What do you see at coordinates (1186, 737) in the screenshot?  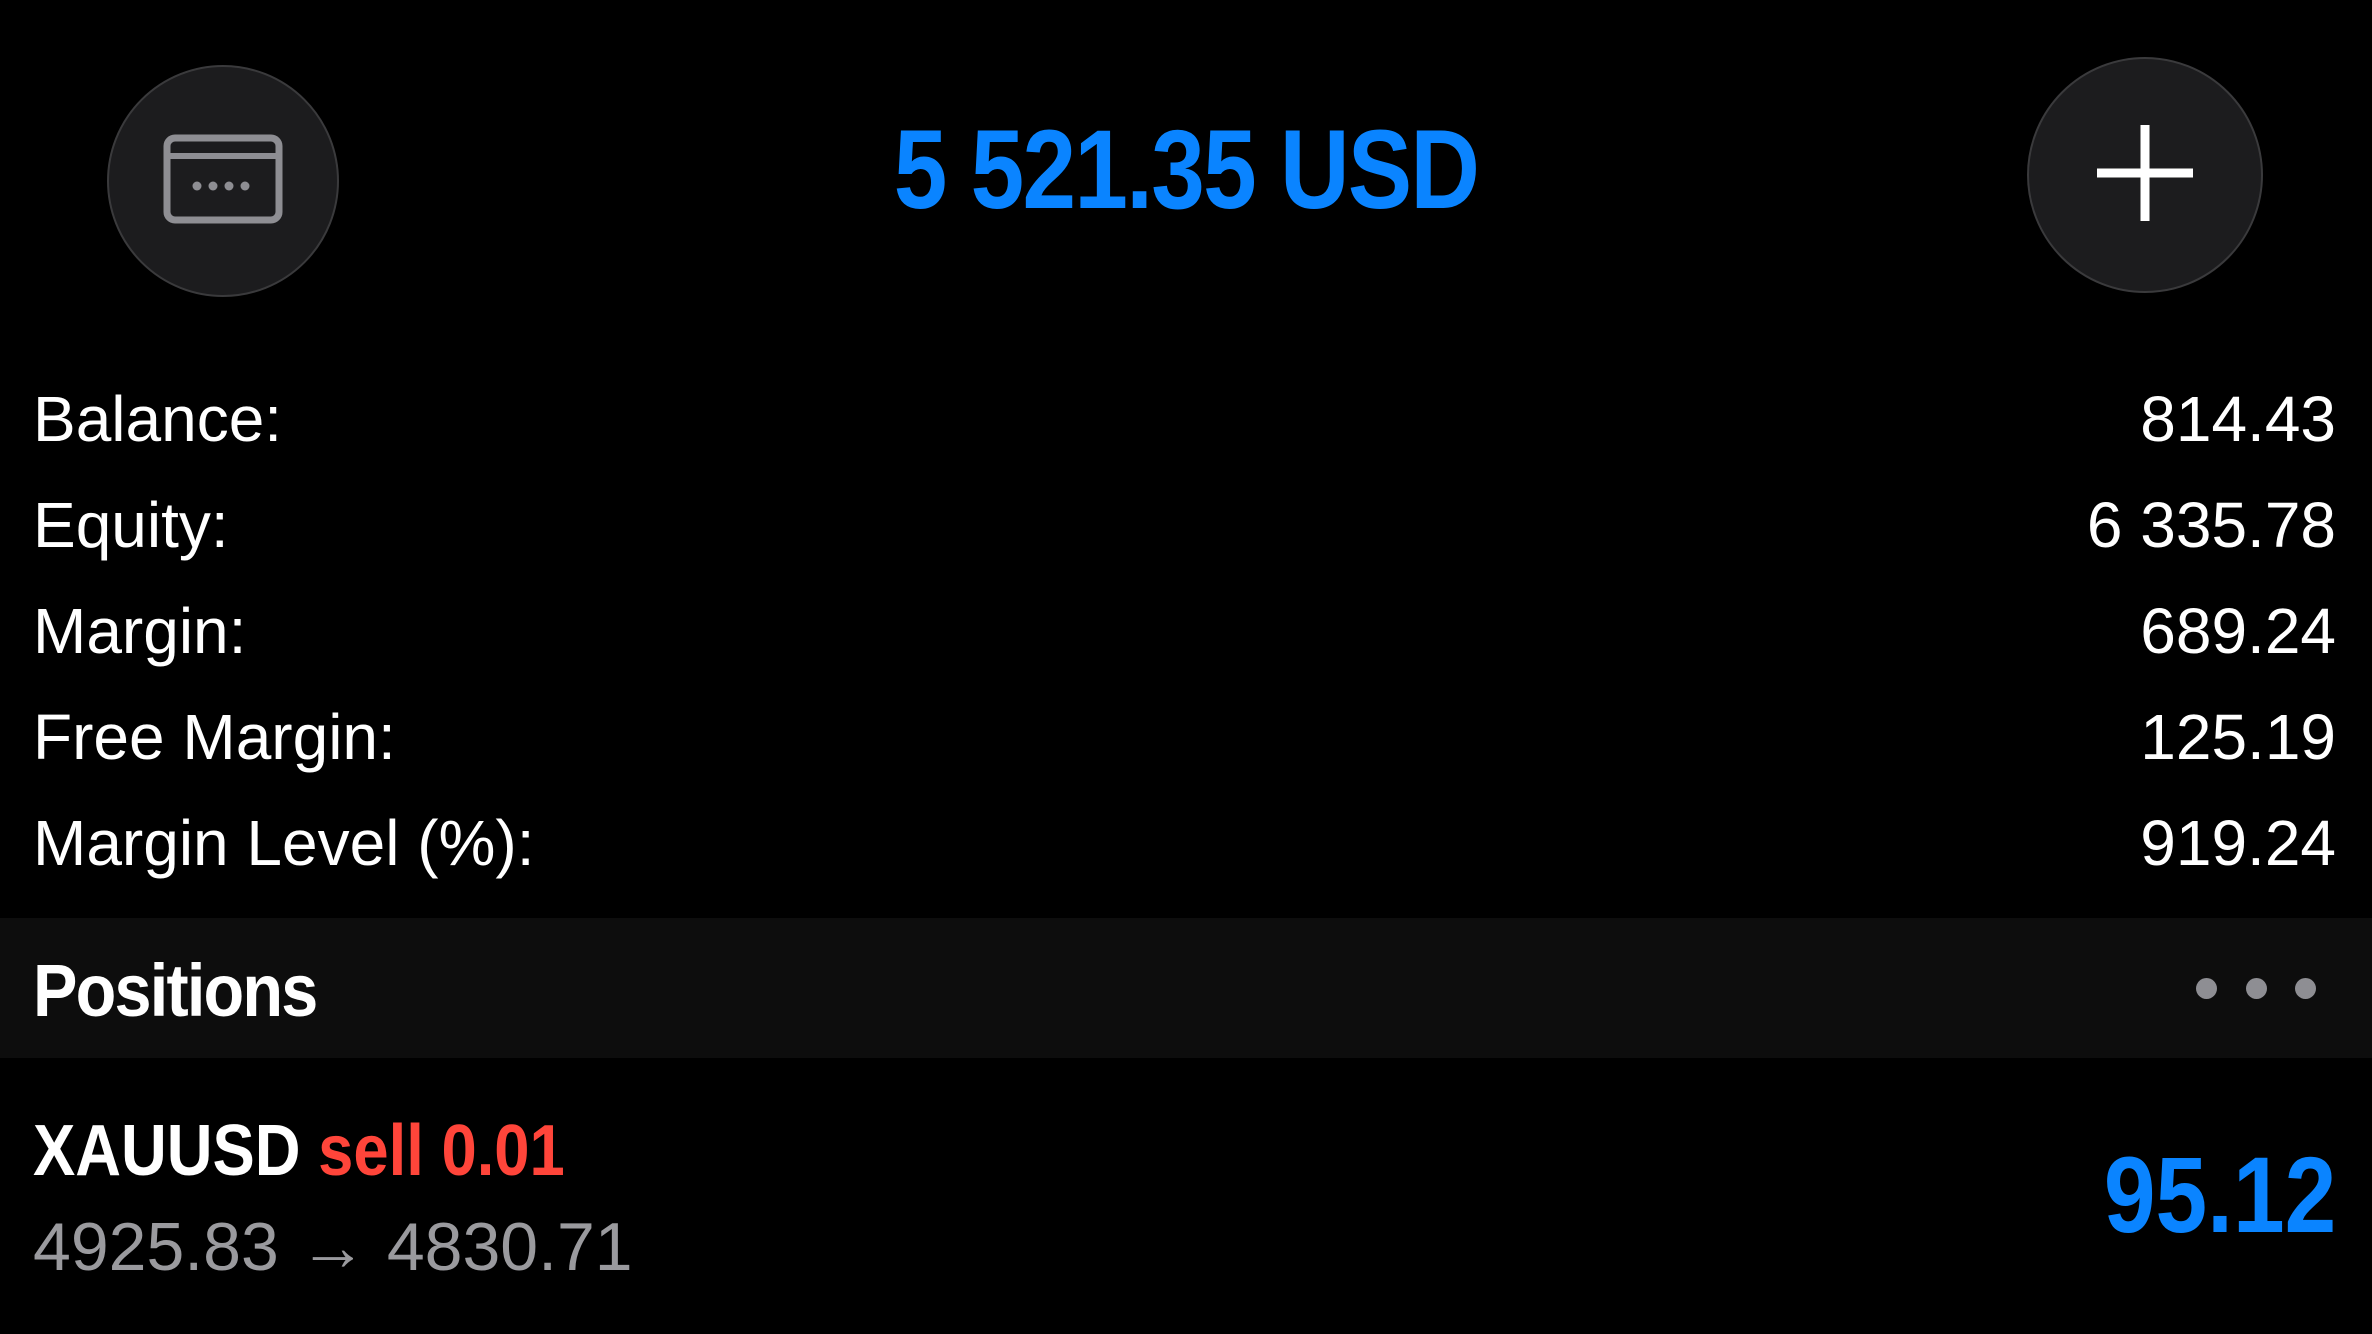 I see `summary-row-free-margin: Free Margin: 125.19` at bounding box center [1186, 737].